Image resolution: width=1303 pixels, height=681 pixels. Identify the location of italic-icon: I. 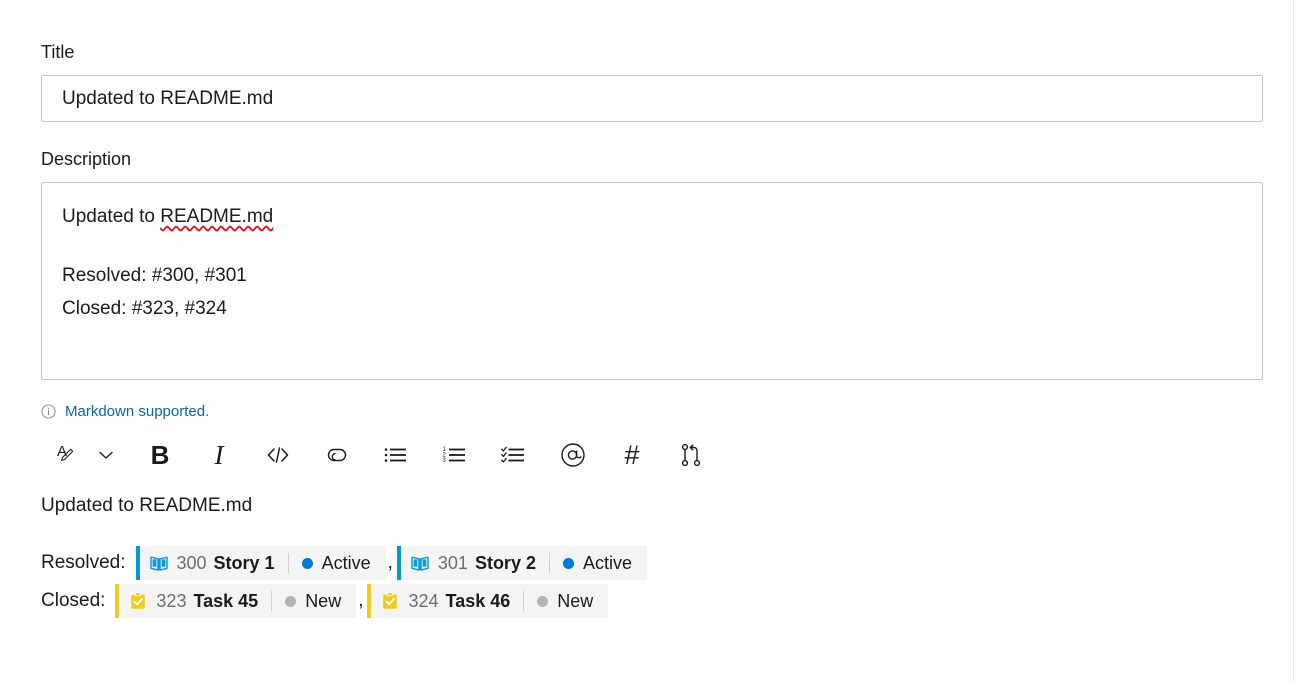
(219, 454).